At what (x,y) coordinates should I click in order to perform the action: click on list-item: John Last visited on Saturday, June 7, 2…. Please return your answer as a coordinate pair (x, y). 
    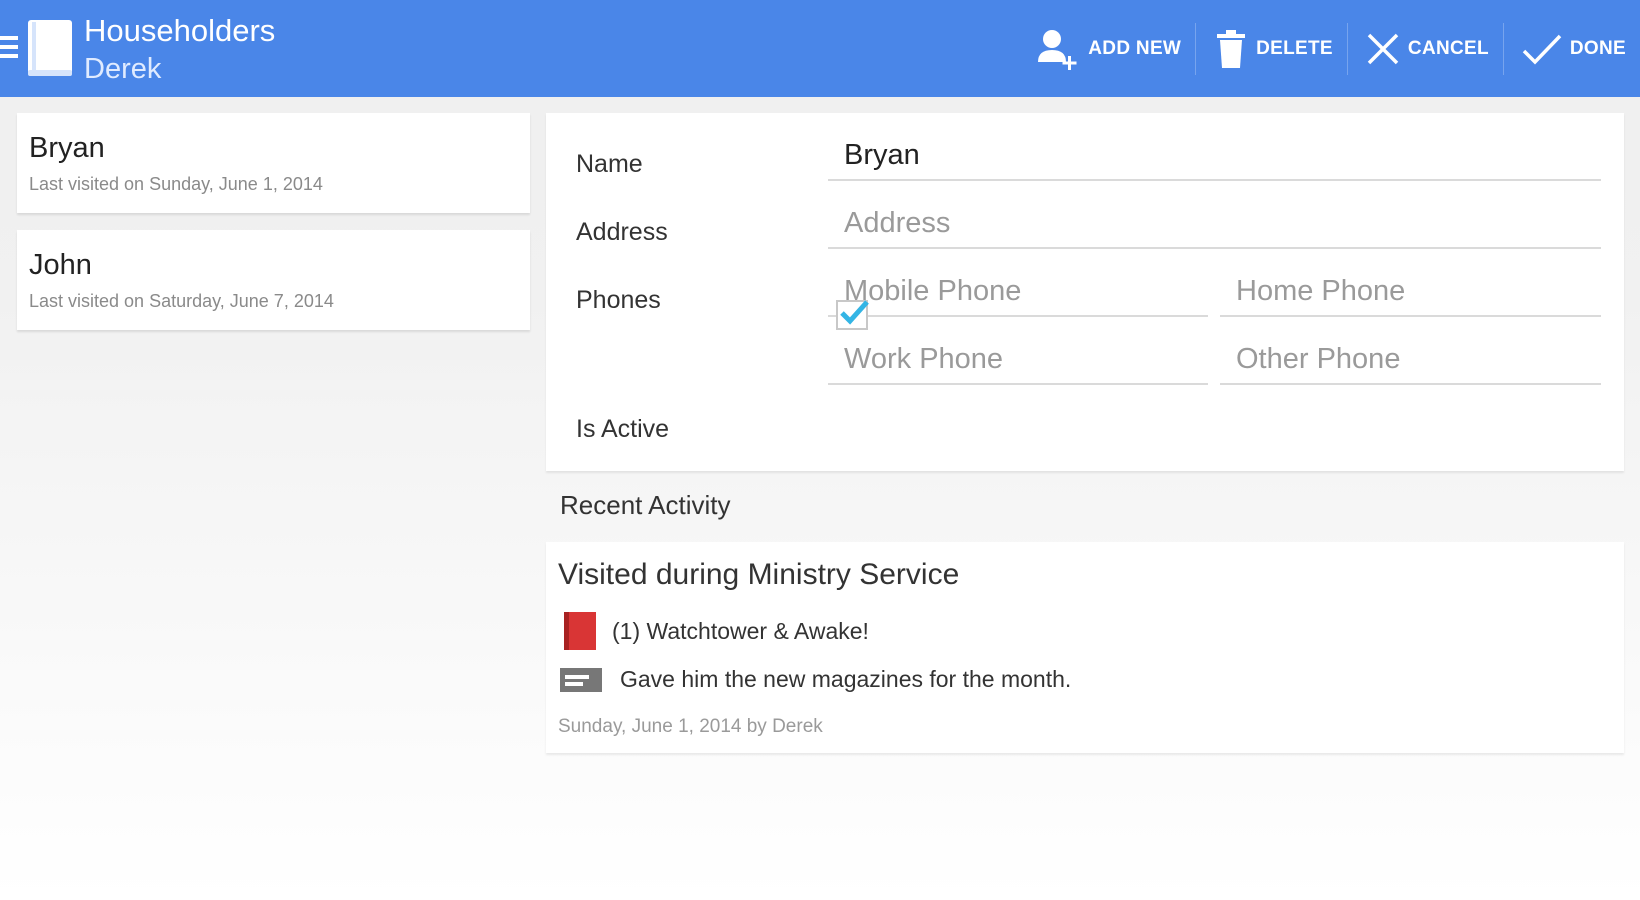
    Looking at the image, I should click on (273, 280).